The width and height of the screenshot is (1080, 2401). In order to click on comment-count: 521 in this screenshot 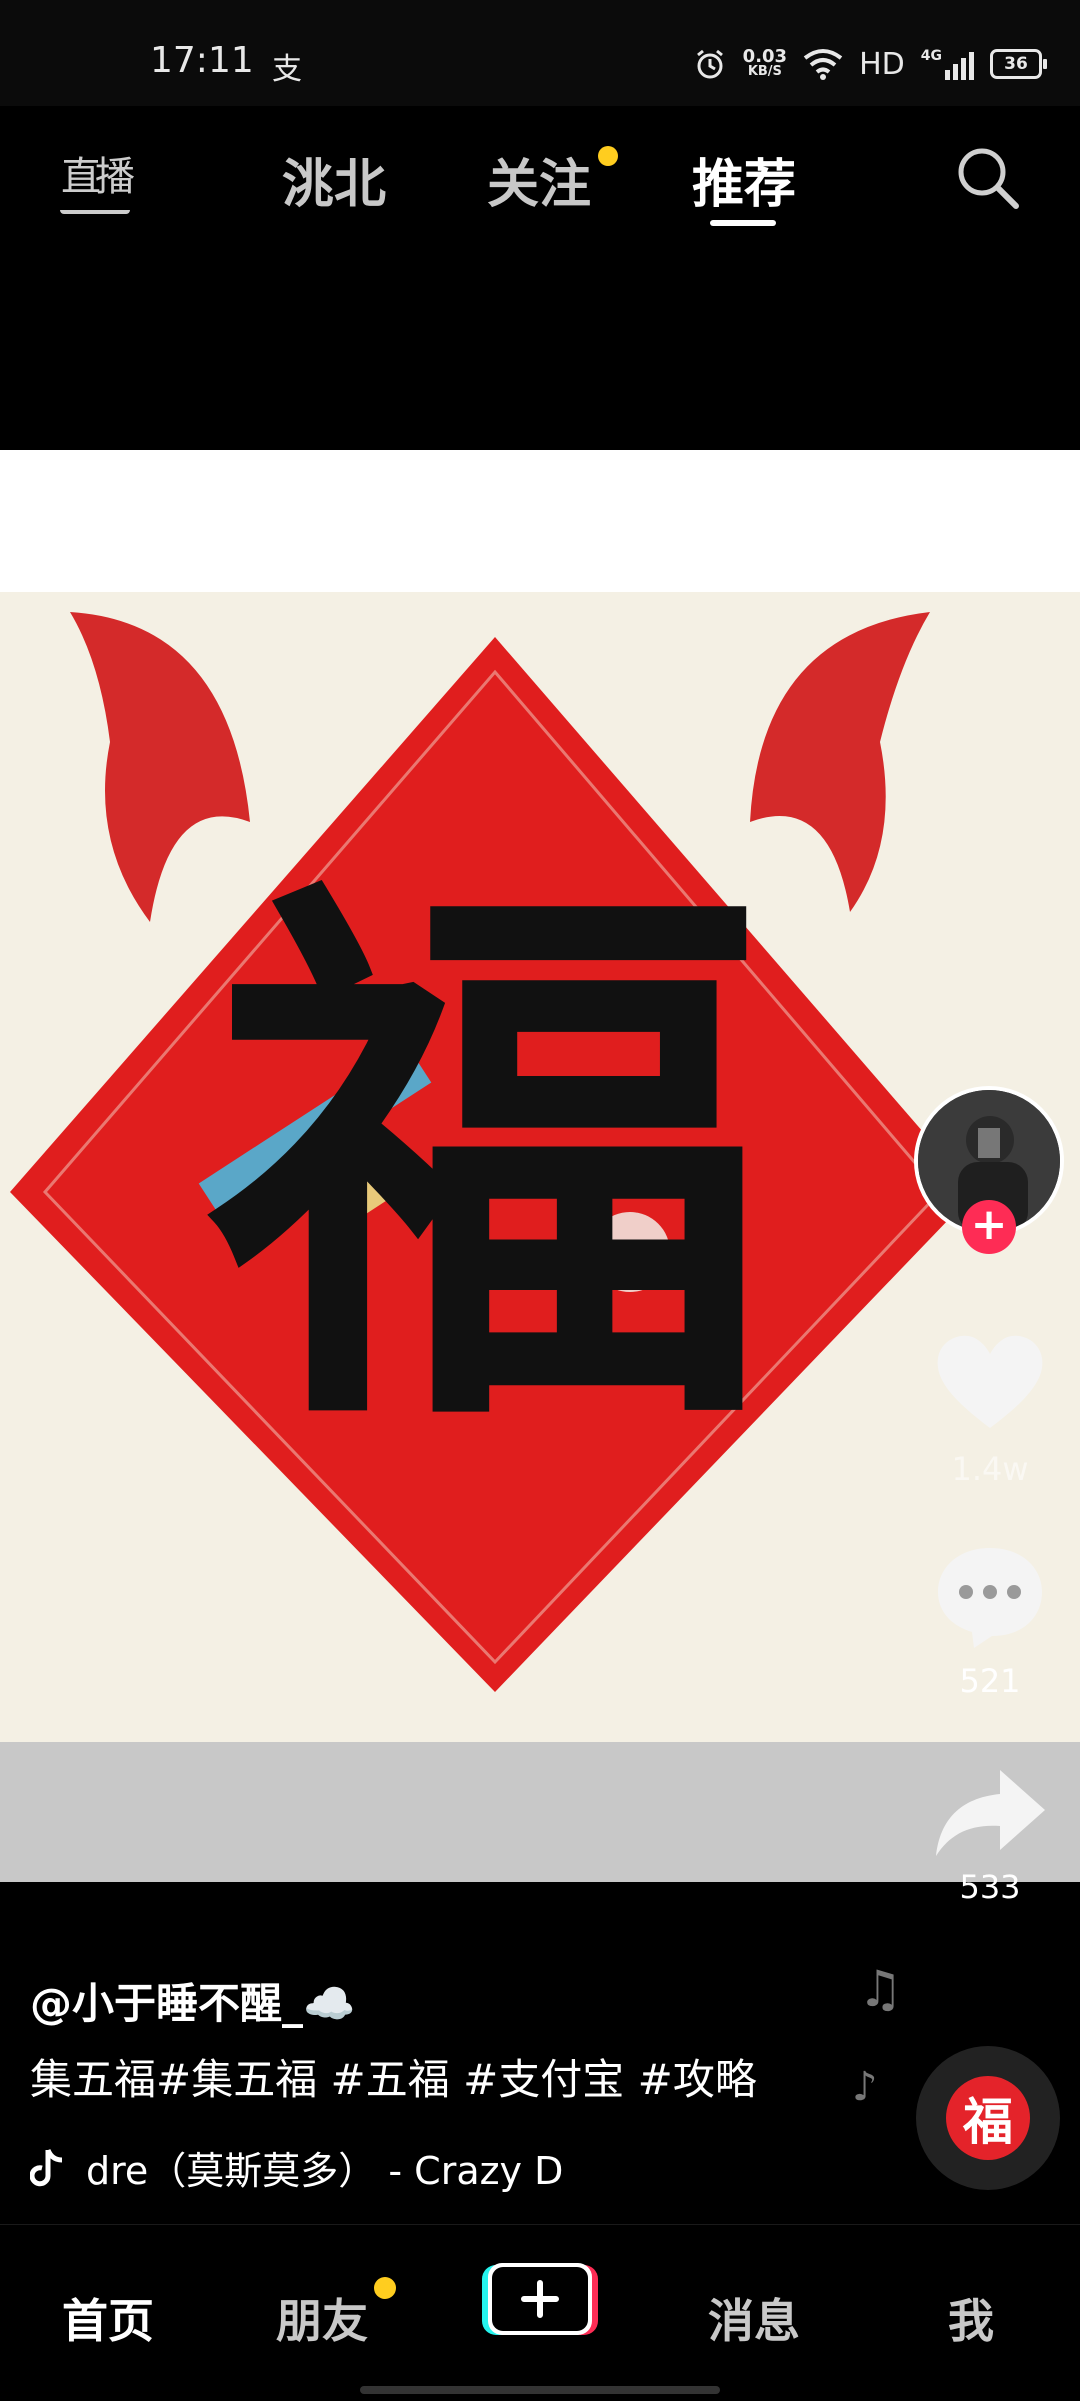, I will do `click(990, 1681)`.